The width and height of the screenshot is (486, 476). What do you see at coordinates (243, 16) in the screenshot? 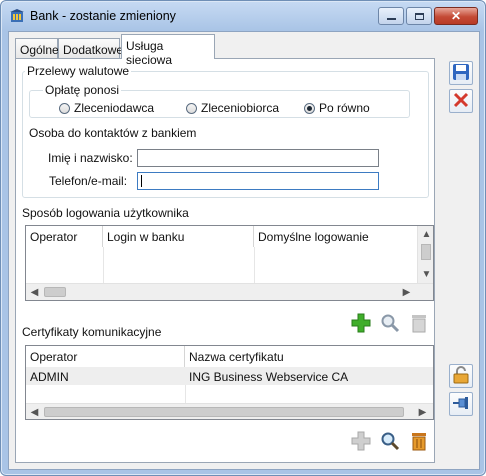
I see `title-bar: Bank - zostanie zmieniony ✕` at bounding box center [243, 16].